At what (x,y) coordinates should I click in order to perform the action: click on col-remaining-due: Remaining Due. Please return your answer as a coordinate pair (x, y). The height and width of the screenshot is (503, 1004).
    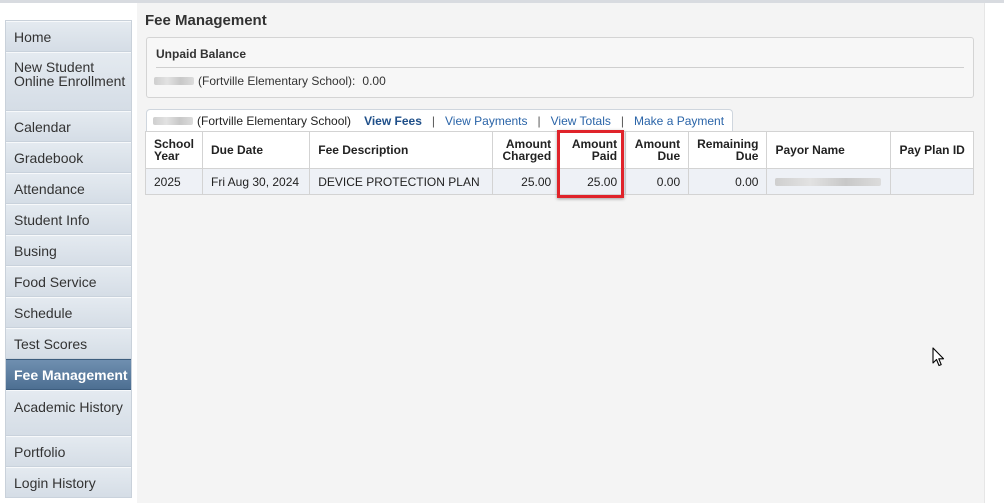
    Looking at the image, I should click on (728, 150).